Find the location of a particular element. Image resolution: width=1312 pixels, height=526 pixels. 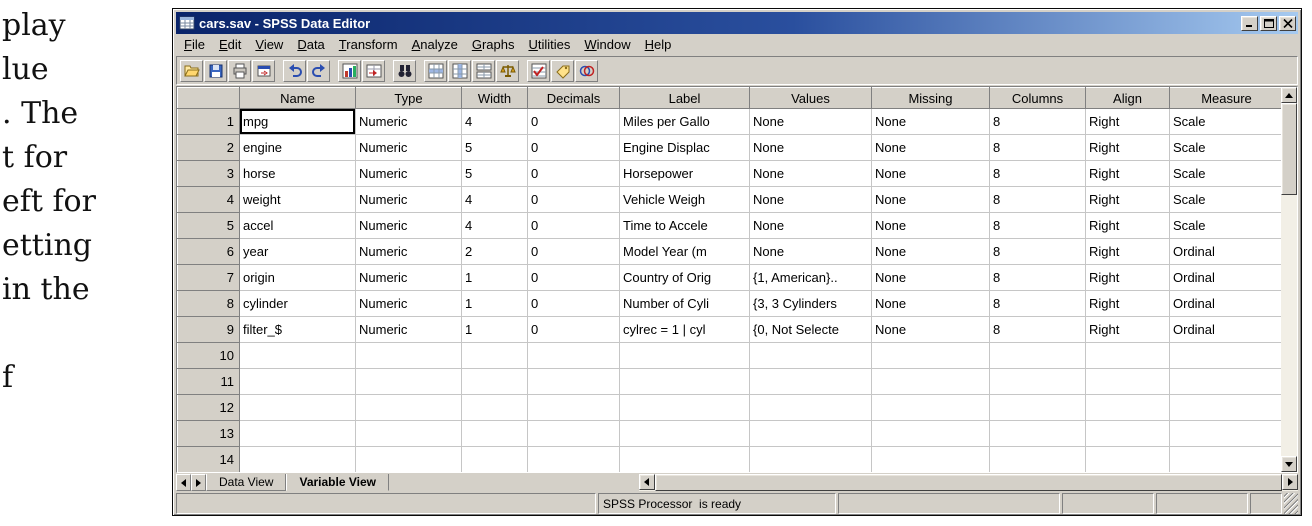

maximize-button is located at coordinates (1268, 23).